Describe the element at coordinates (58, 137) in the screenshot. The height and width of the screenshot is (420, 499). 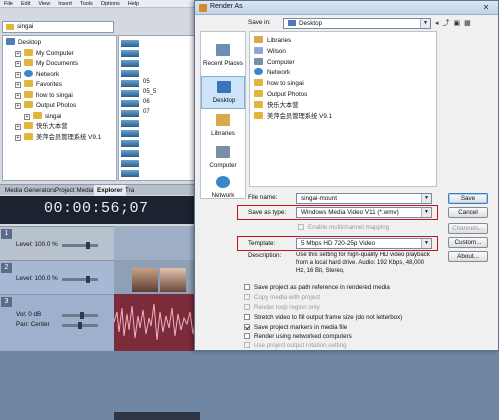
I see `tree-item: + 美萍会员管理系统 V9.1` at that location.